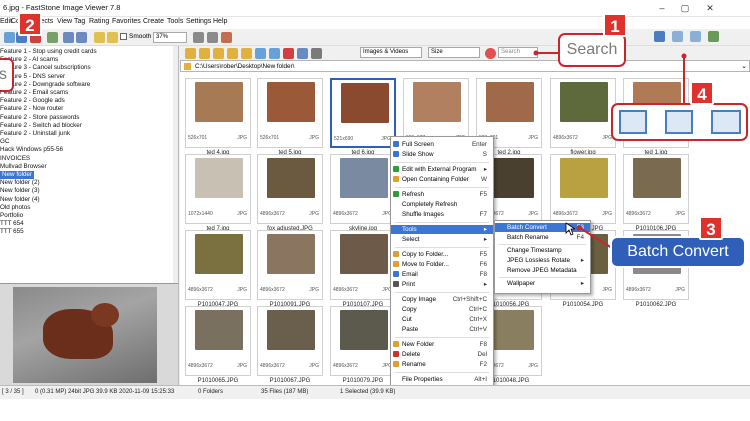  What do you see at coordinates (218, 53) in the screenshot?
I see `favorites-icon` at bounding box center [218, 53].